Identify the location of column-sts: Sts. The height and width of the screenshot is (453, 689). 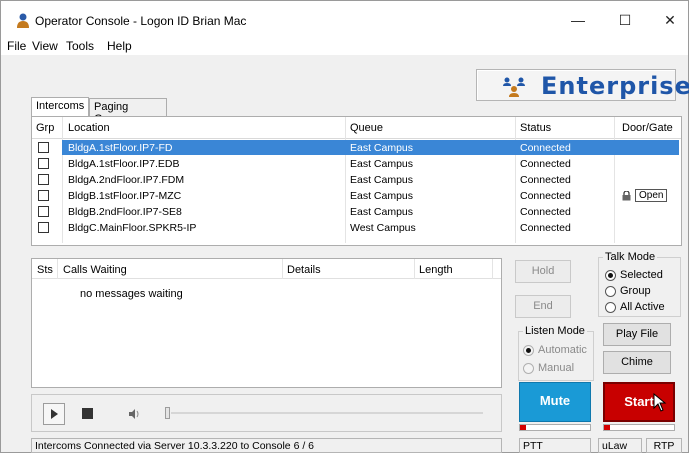
(45, 270).